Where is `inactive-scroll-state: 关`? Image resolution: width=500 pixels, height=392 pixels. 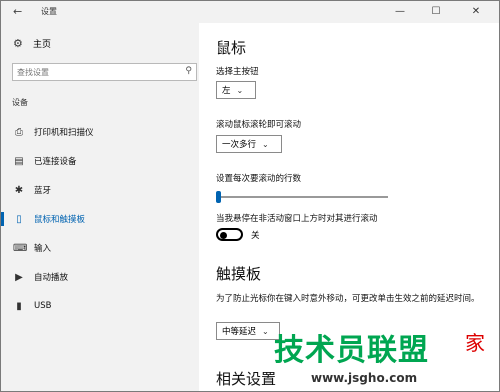
inactive-scroll-state: 关 is located at coordinates (255, 236).